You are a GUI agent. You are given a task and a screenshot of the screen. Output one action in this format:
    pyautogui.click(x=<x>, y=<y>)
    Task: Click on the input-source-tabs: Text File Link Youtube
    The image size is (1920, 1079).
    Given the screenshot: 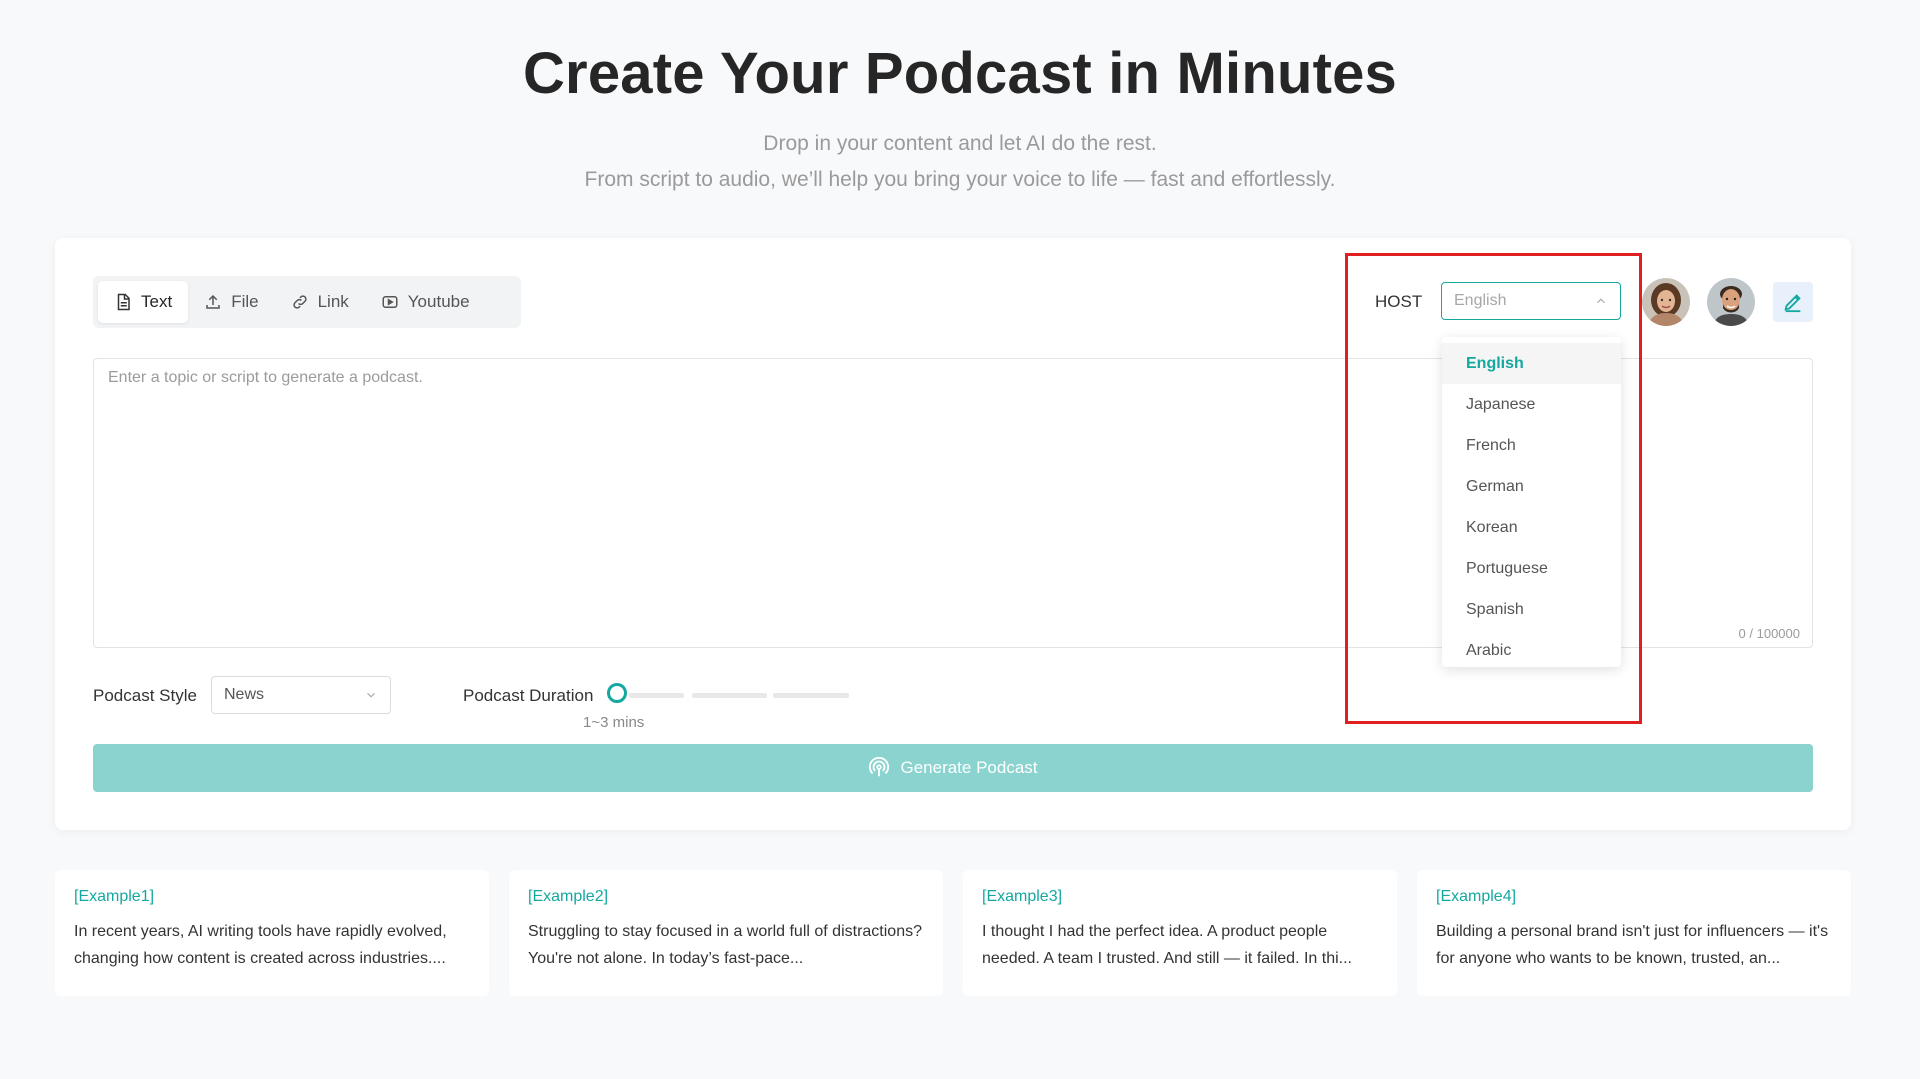 What is the action you would take?
    pyautogui.click(x=307, y=302)
    